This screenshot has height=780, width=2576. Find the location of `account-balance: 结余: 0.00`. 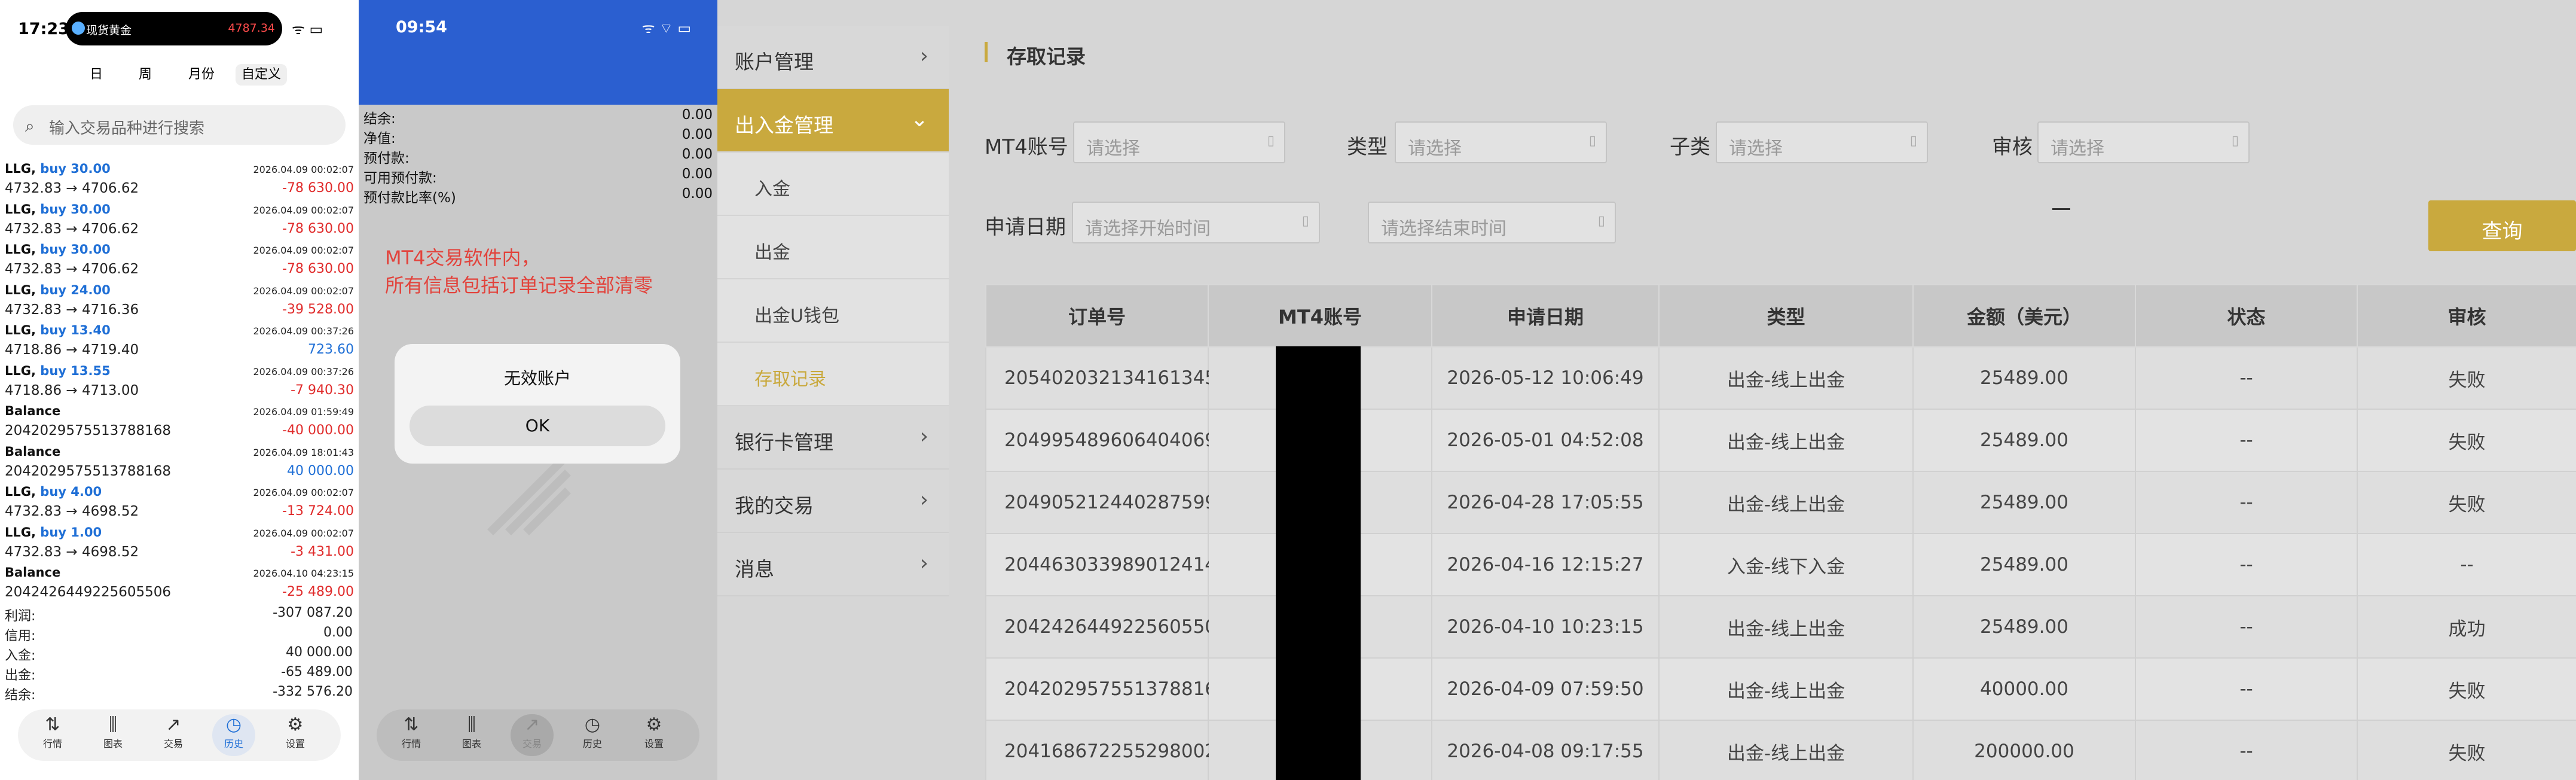

account-balance: 结余: 0.00 is located at coordinates (538, 117).